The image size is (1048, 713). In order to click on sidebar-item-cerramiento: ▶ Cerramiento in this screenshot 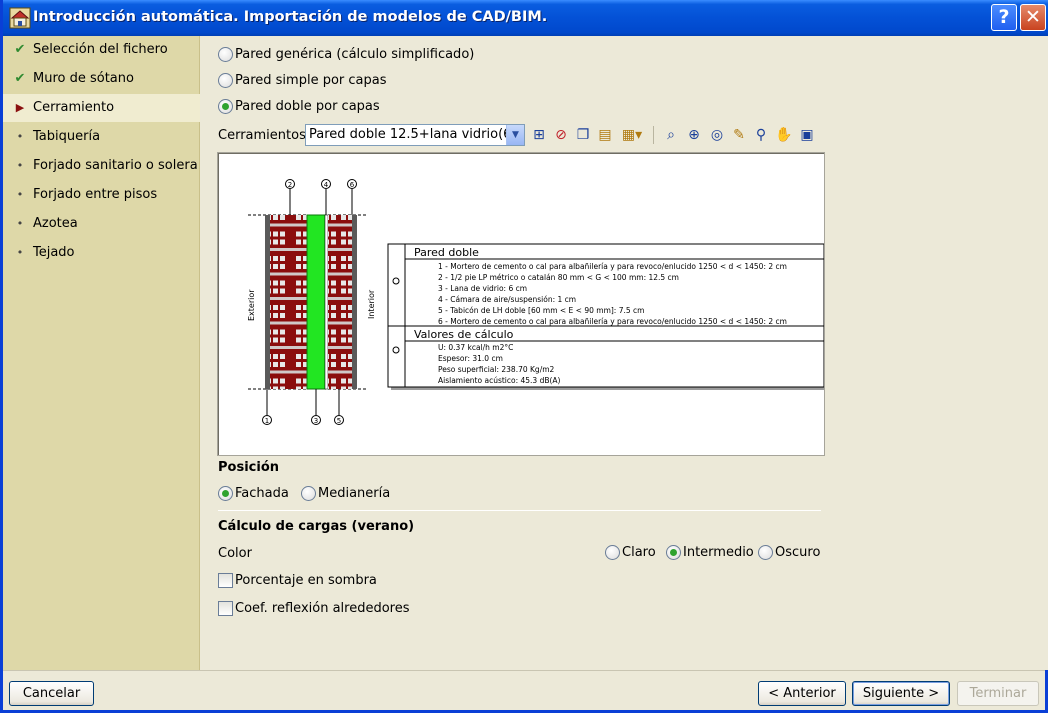, I will do `click(101, 108)`.